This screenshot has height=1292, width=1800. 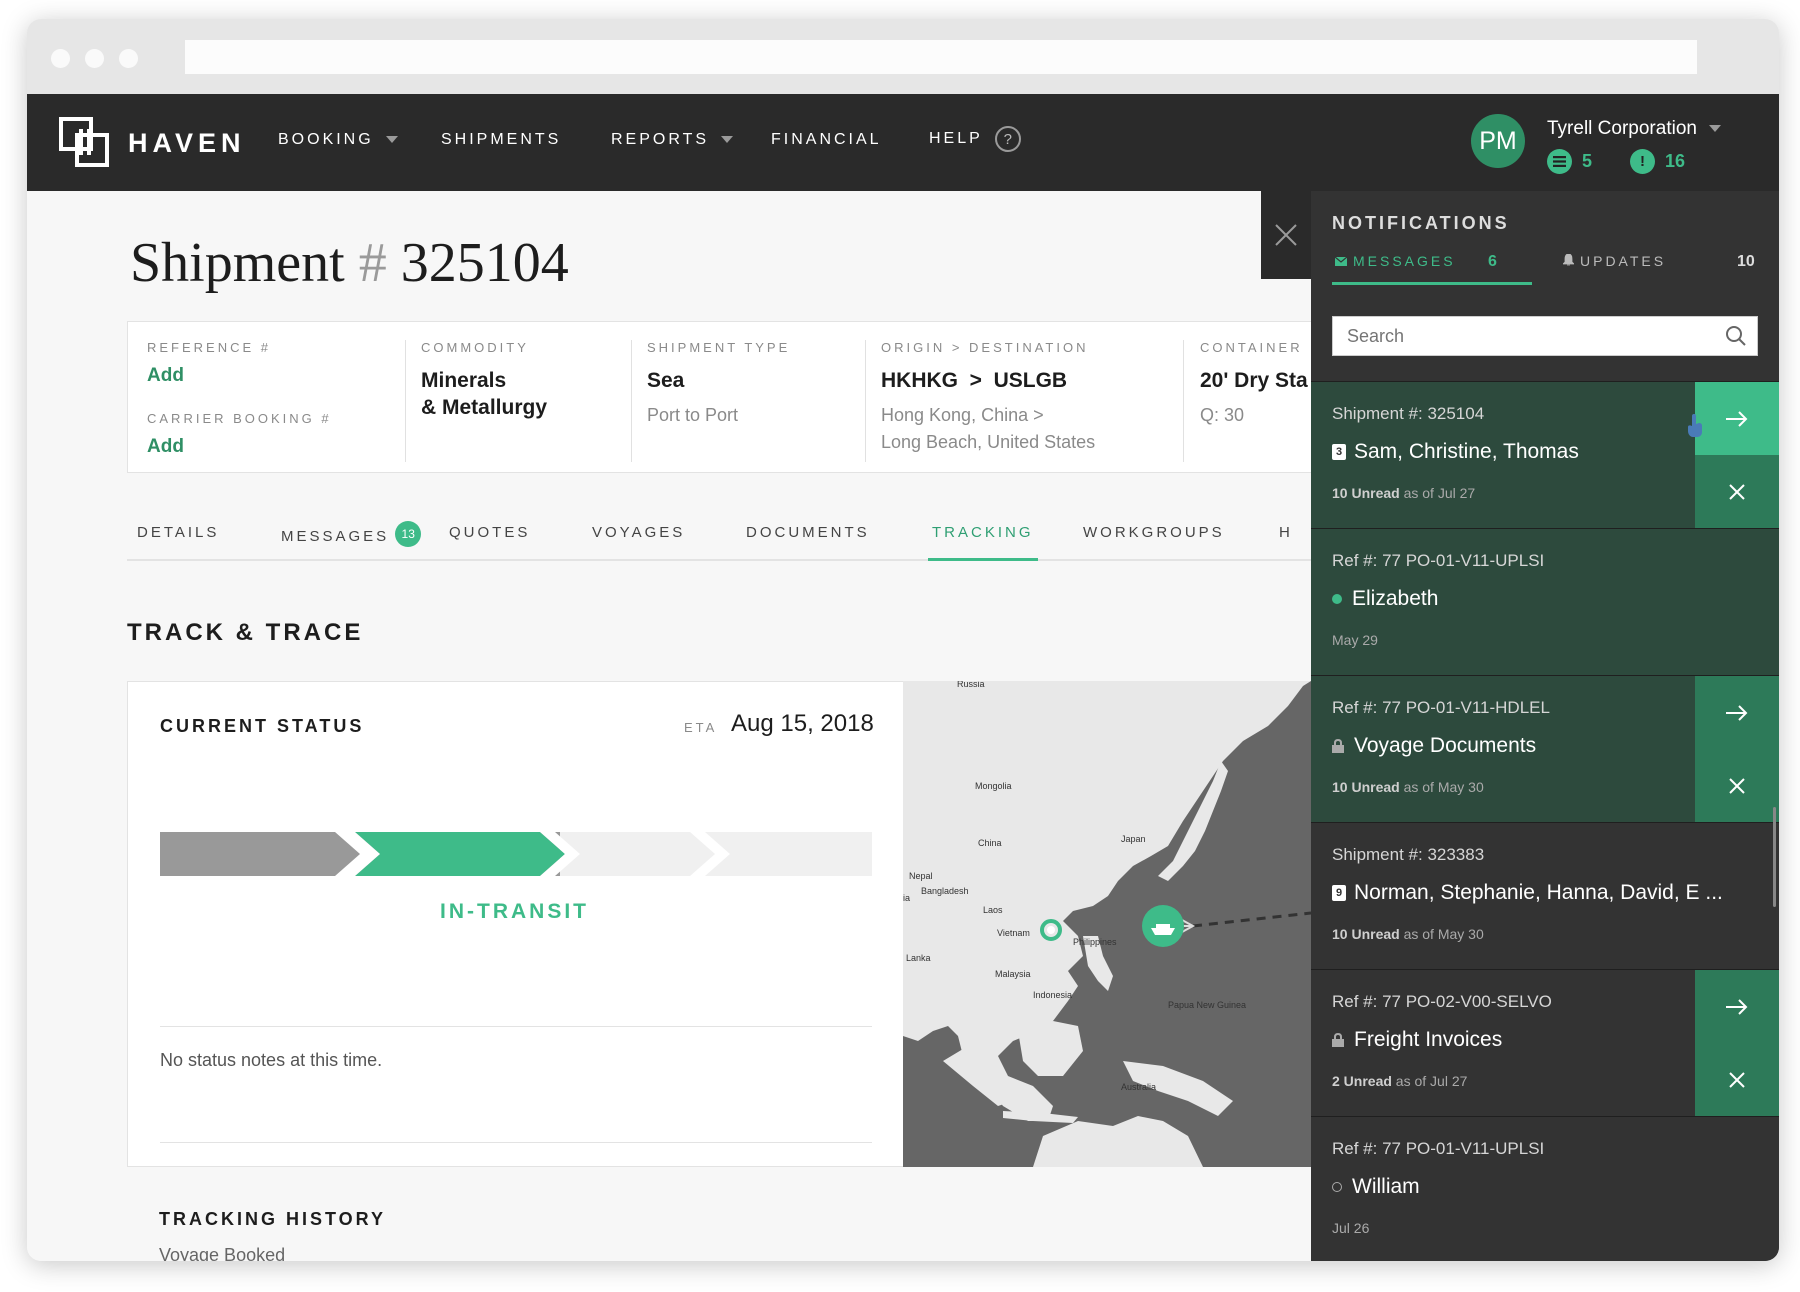 I want to click on nav-booking: BOOKING, so click(x=338, y=140).